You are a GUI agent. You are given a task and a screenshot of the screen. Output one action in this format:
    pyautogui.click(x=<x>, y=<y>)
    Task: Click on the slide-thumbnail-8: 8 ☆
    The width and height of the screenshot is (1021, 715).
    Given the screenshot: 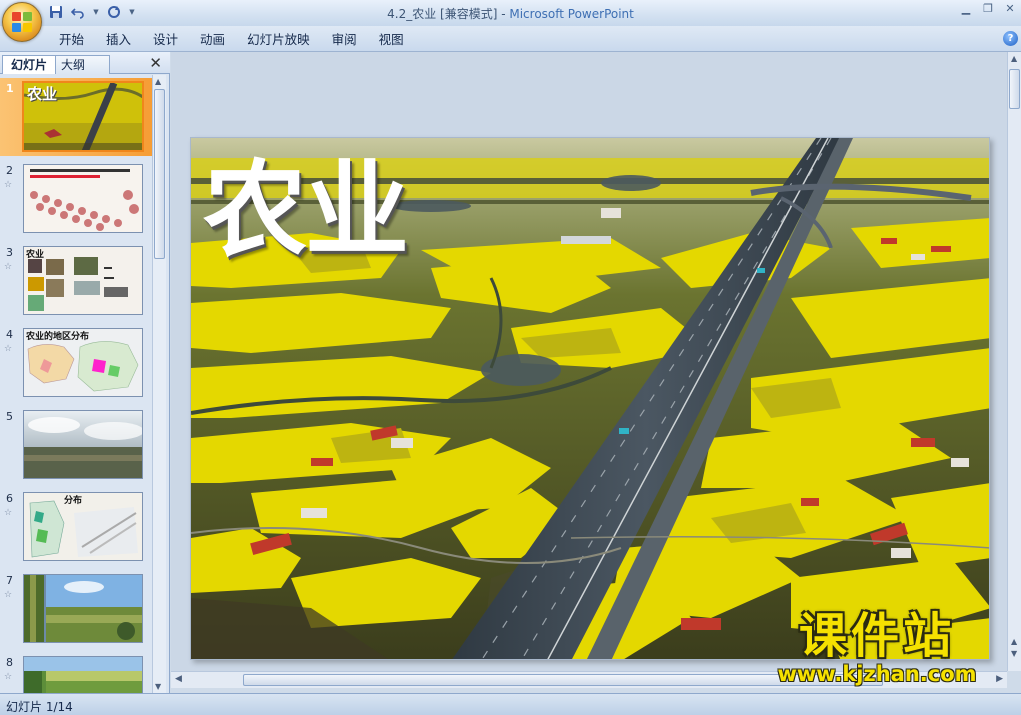 What is the action you would take?
    pyautogui.click(x=76, y=672)
    